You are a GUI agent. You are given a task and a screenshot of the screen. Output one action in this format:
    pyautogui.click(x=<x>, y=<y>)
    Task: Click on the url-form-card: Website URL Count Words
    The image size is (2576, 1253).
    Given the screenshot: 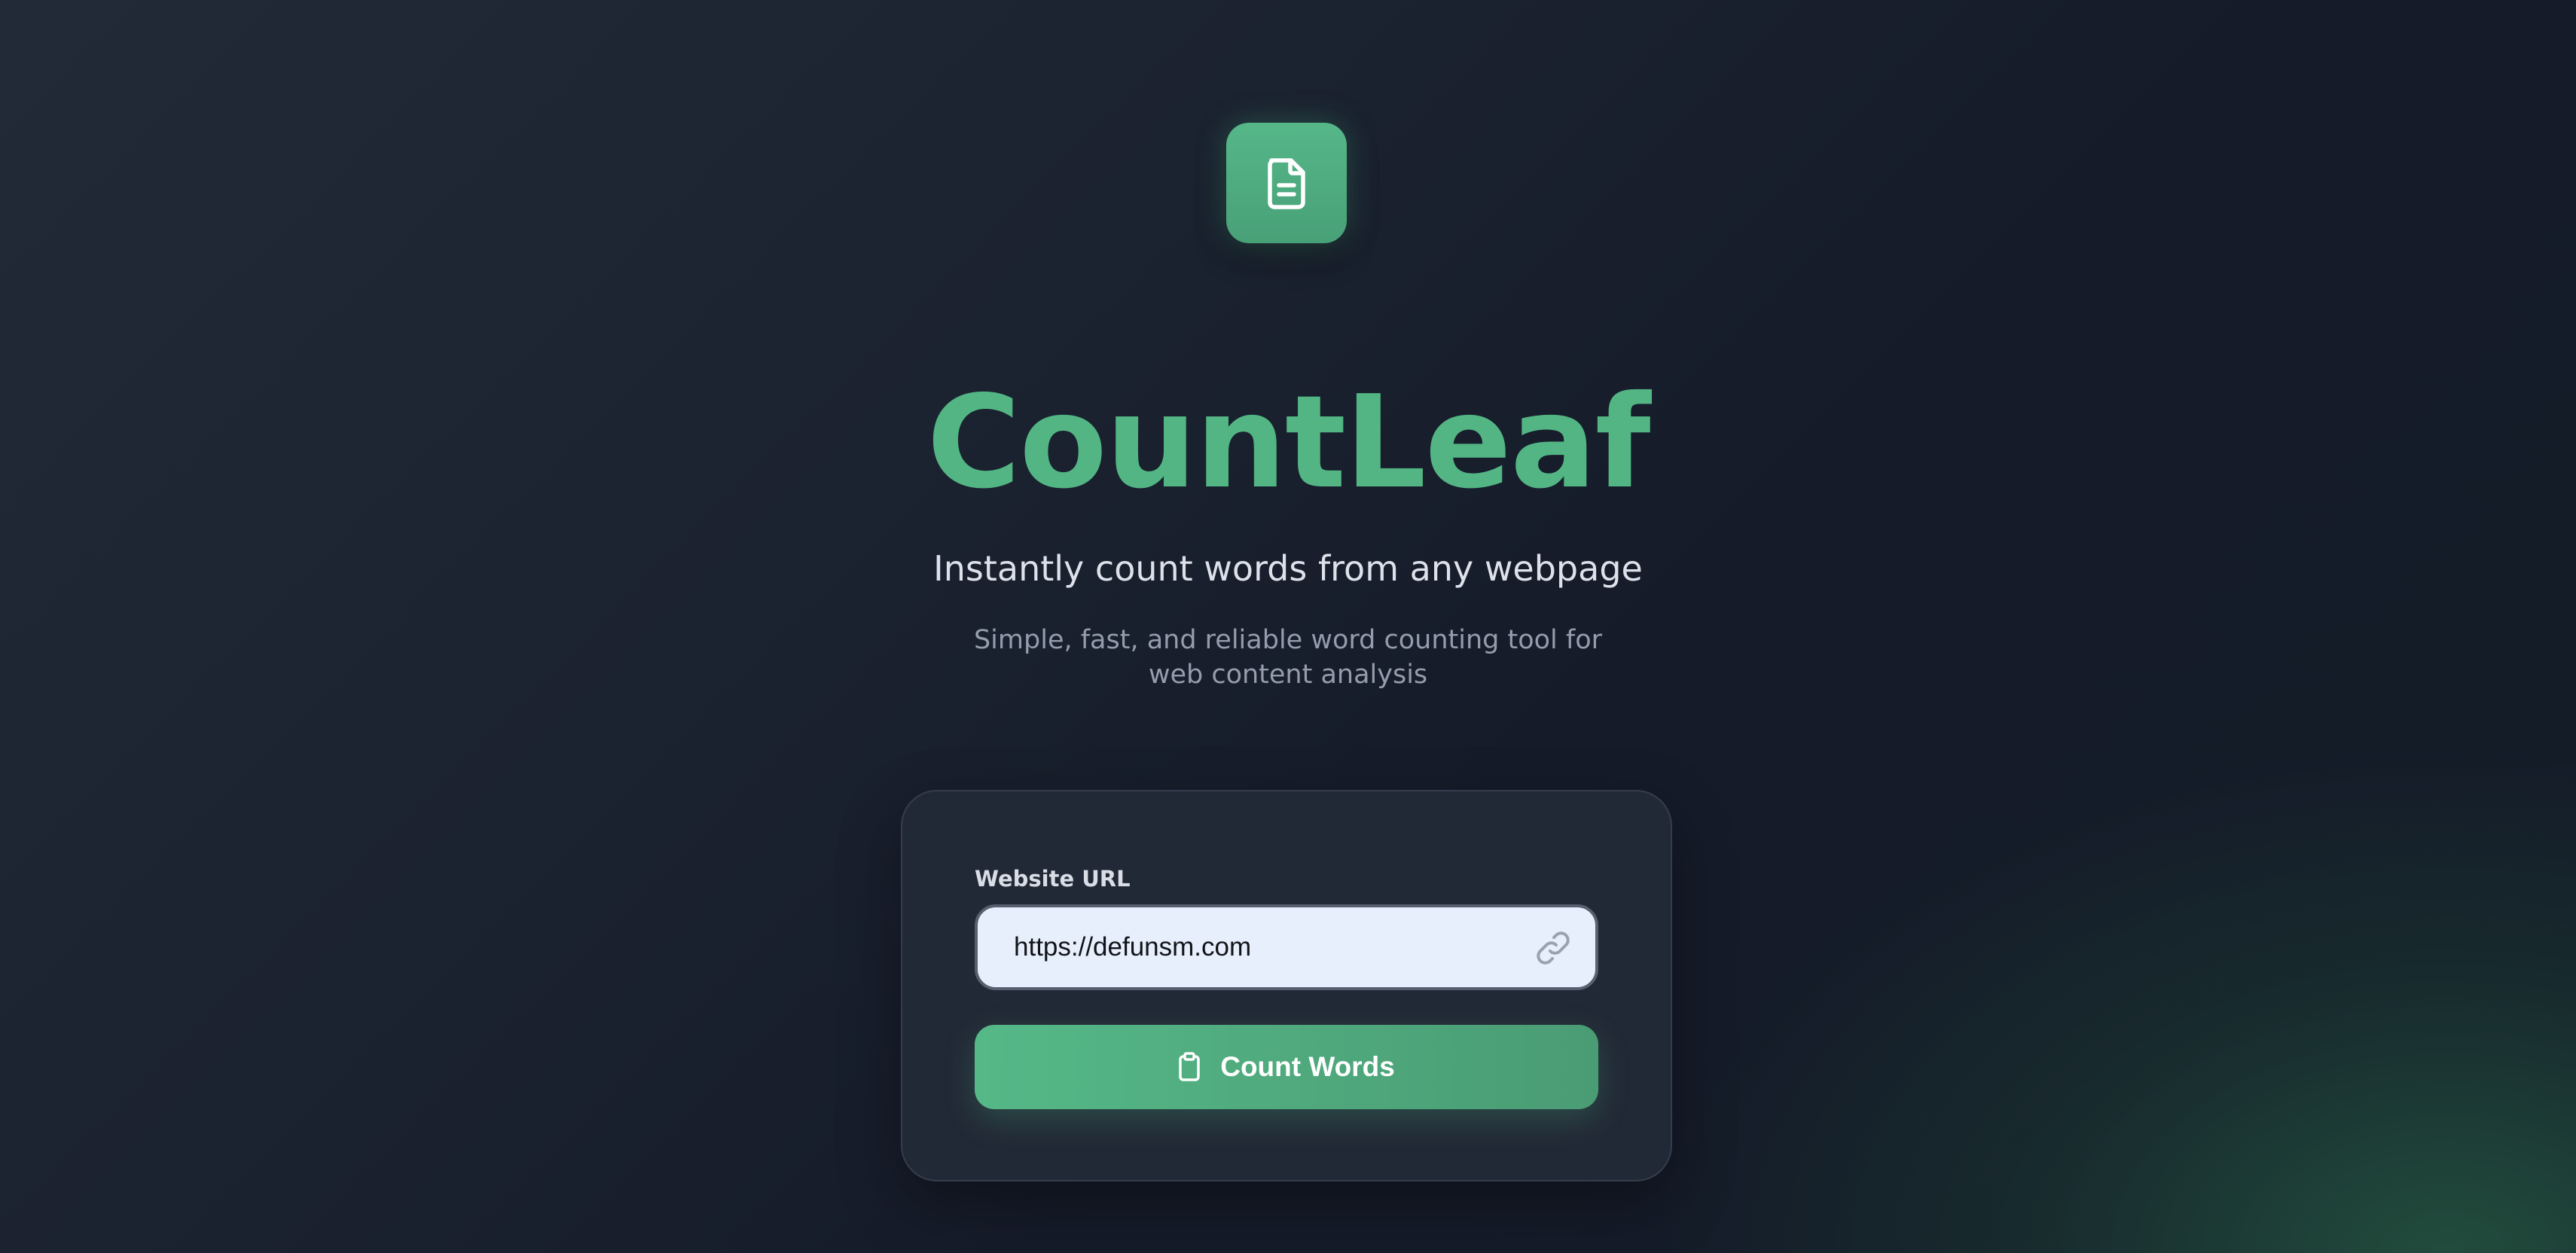 What is the action you would take?
    pyautogui.click(x=1287, y=985)
    